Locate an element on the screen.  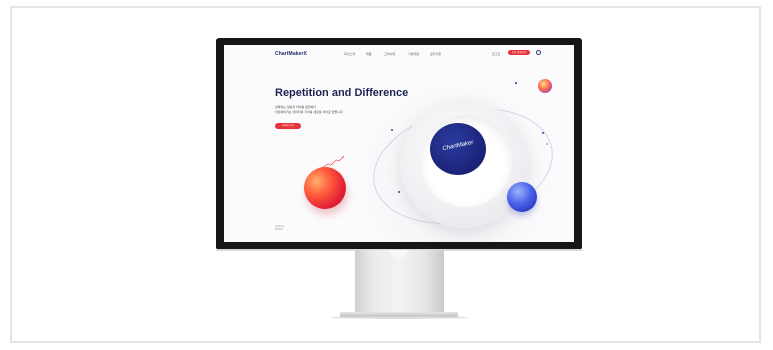
nav-item-notice: 공지사항 is located at coordinates (435, 54).